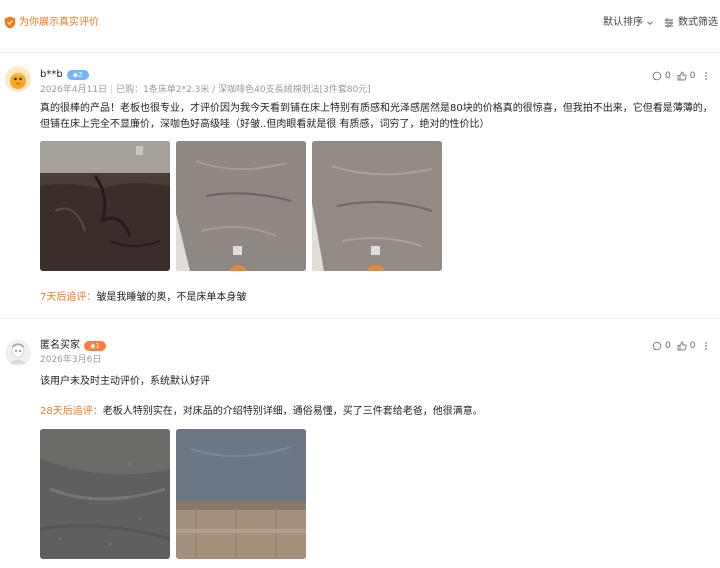 This screenshot has height=568, width=720. Describe the element at coordinates (59, 22) in the screenshot. I see `section-title: 为你展示真实评价` at that location.